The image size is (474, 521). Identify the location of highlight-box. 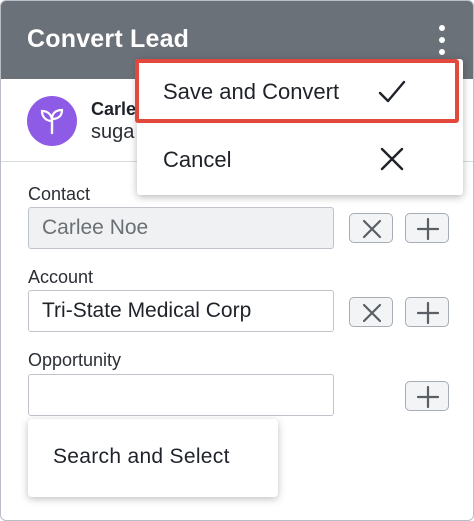
(297, 91).